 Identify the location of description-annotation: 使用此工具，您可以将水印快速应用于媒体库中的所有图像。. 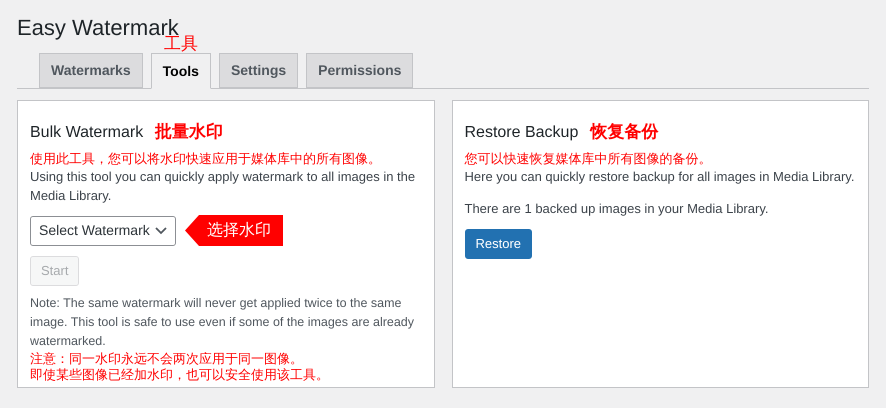
(206, 159).